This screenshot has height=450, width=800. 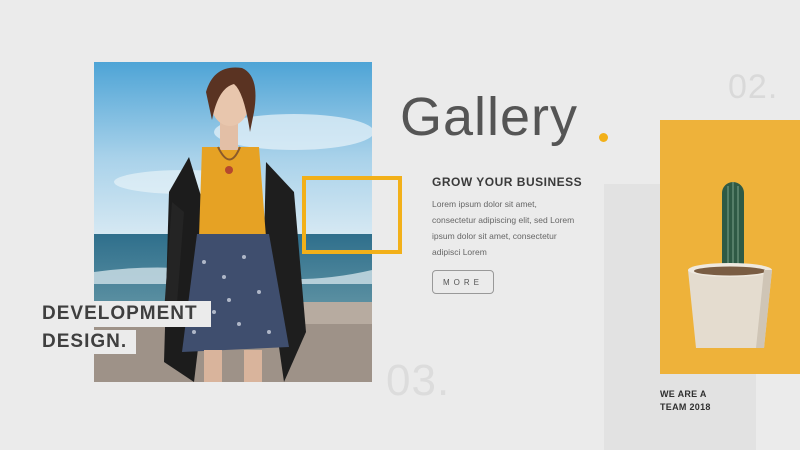 I want to click on accent-outline-square, so click(x=352, y=215).